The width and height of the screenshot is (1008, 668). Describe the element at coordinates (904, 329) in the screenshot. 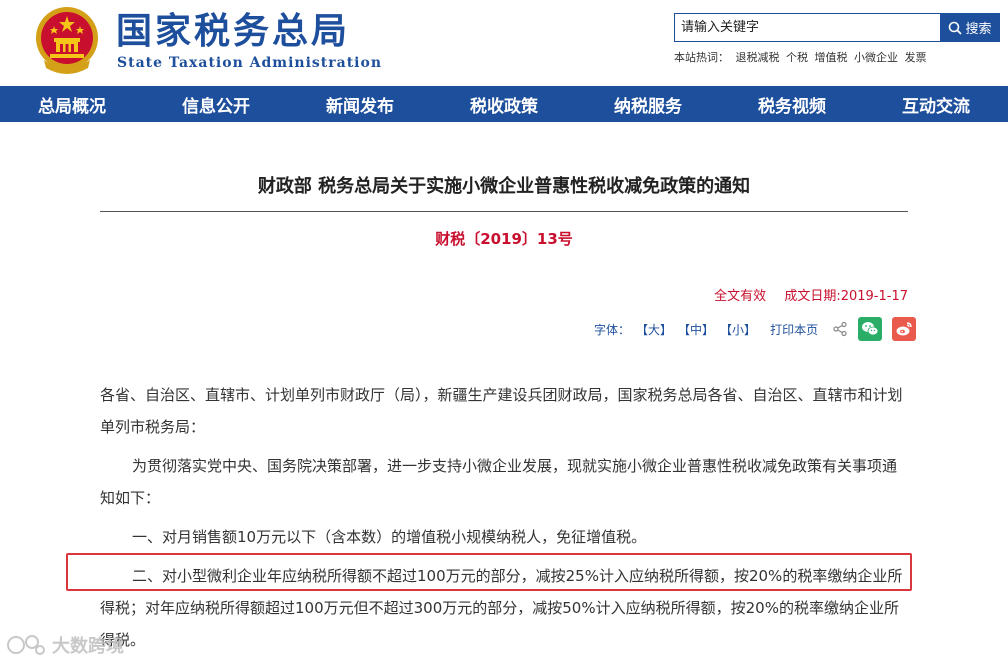

I see `weibo-share-icon` at that location.